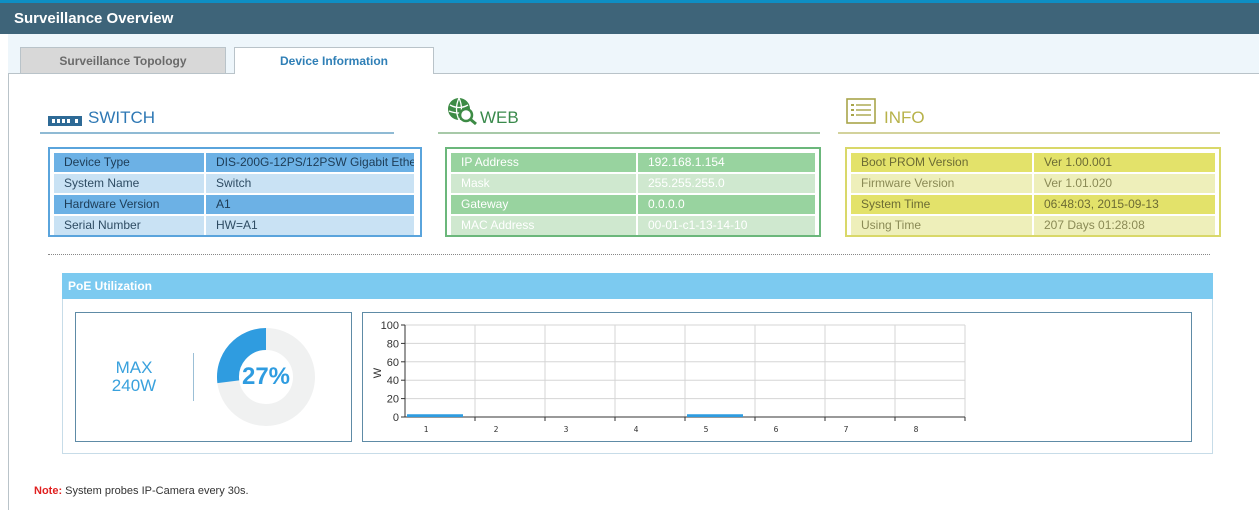 This screenshot has height=510, width=1259. What do you see at coordinates (941, 162) in the screenshot?
I see `row-key: Boot PROM Version` at bounding box center [941, 162].